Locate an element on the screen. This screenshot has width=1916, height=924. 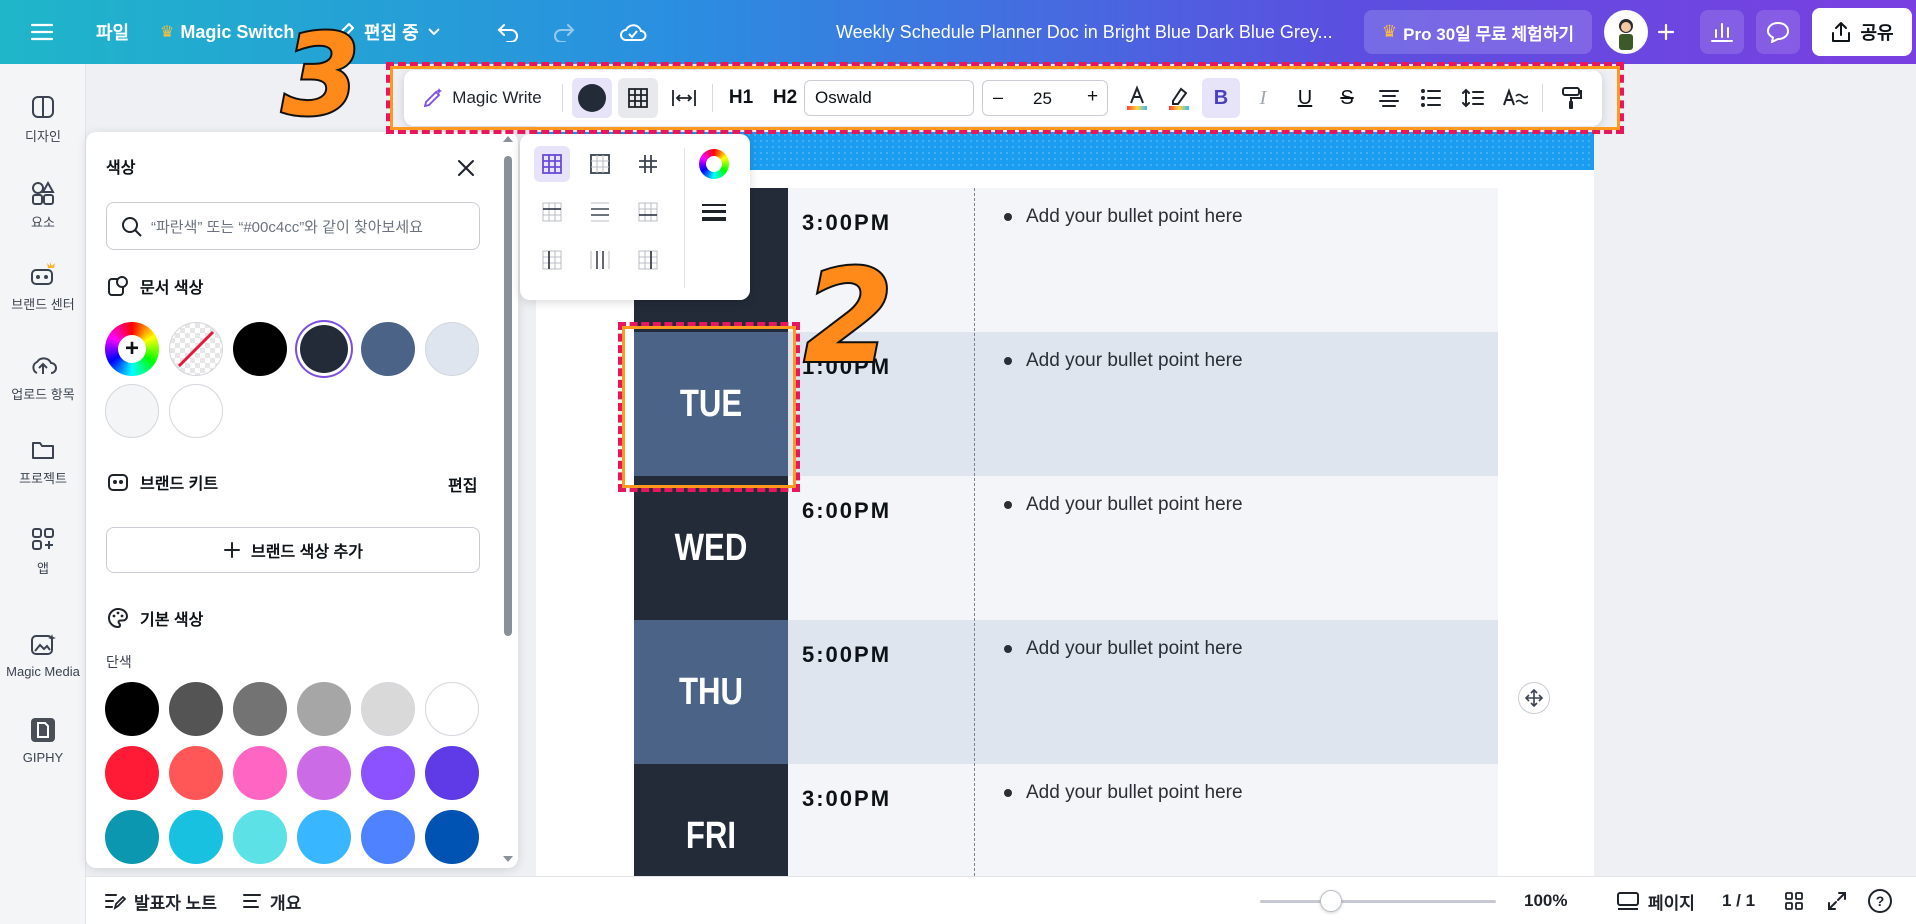
sidebar-item-projects: 프로젝트 is located at coordinates (43, 462).